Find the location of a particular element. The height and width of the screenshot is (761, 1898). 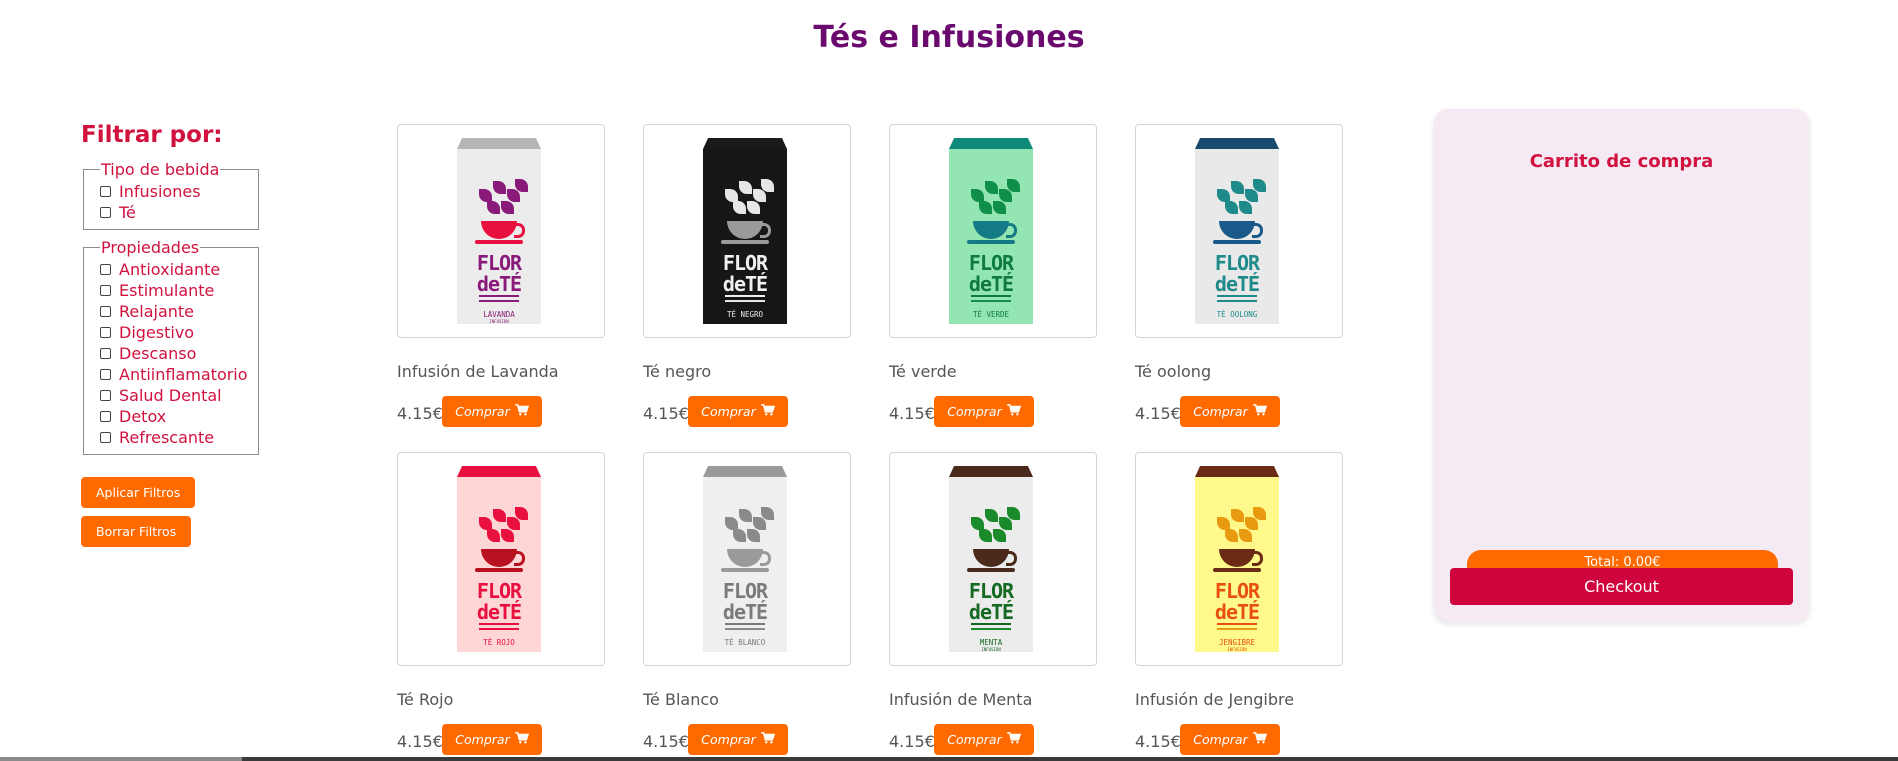

tea-package-image: FLOR deTÉ TÉ BLANCO is located at coordinates (745, 559).